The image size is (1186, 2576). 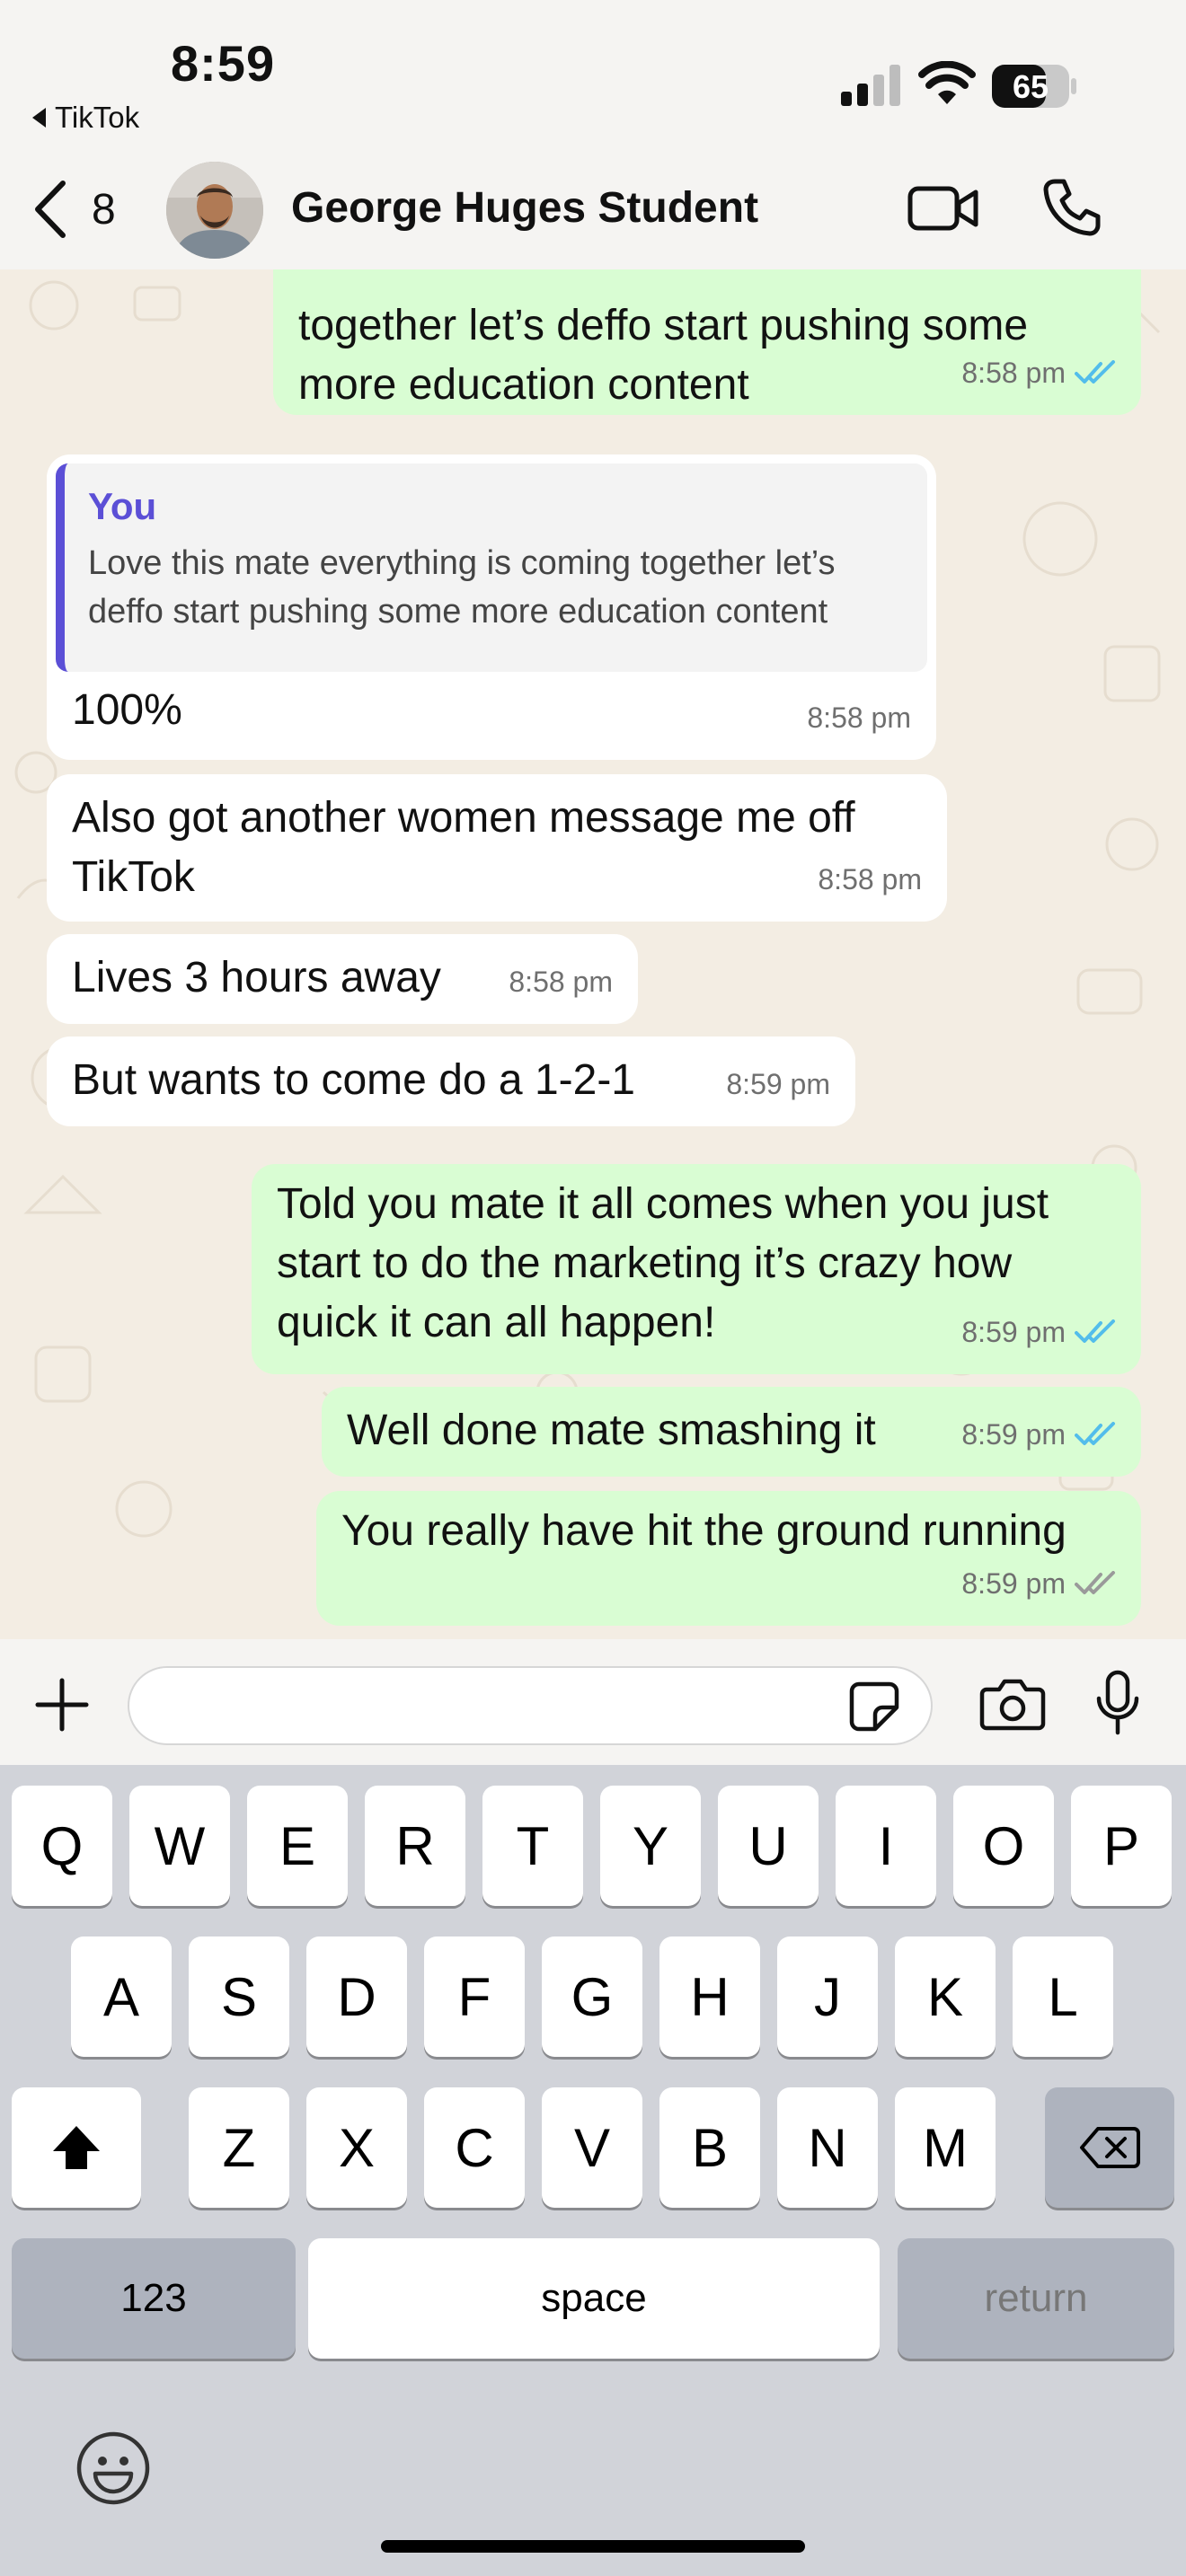 What do you see at coordinates (496, 1322) in the screenshot?
I see `message-text: quick it can all happen!` at bounding box center [496, 1322].